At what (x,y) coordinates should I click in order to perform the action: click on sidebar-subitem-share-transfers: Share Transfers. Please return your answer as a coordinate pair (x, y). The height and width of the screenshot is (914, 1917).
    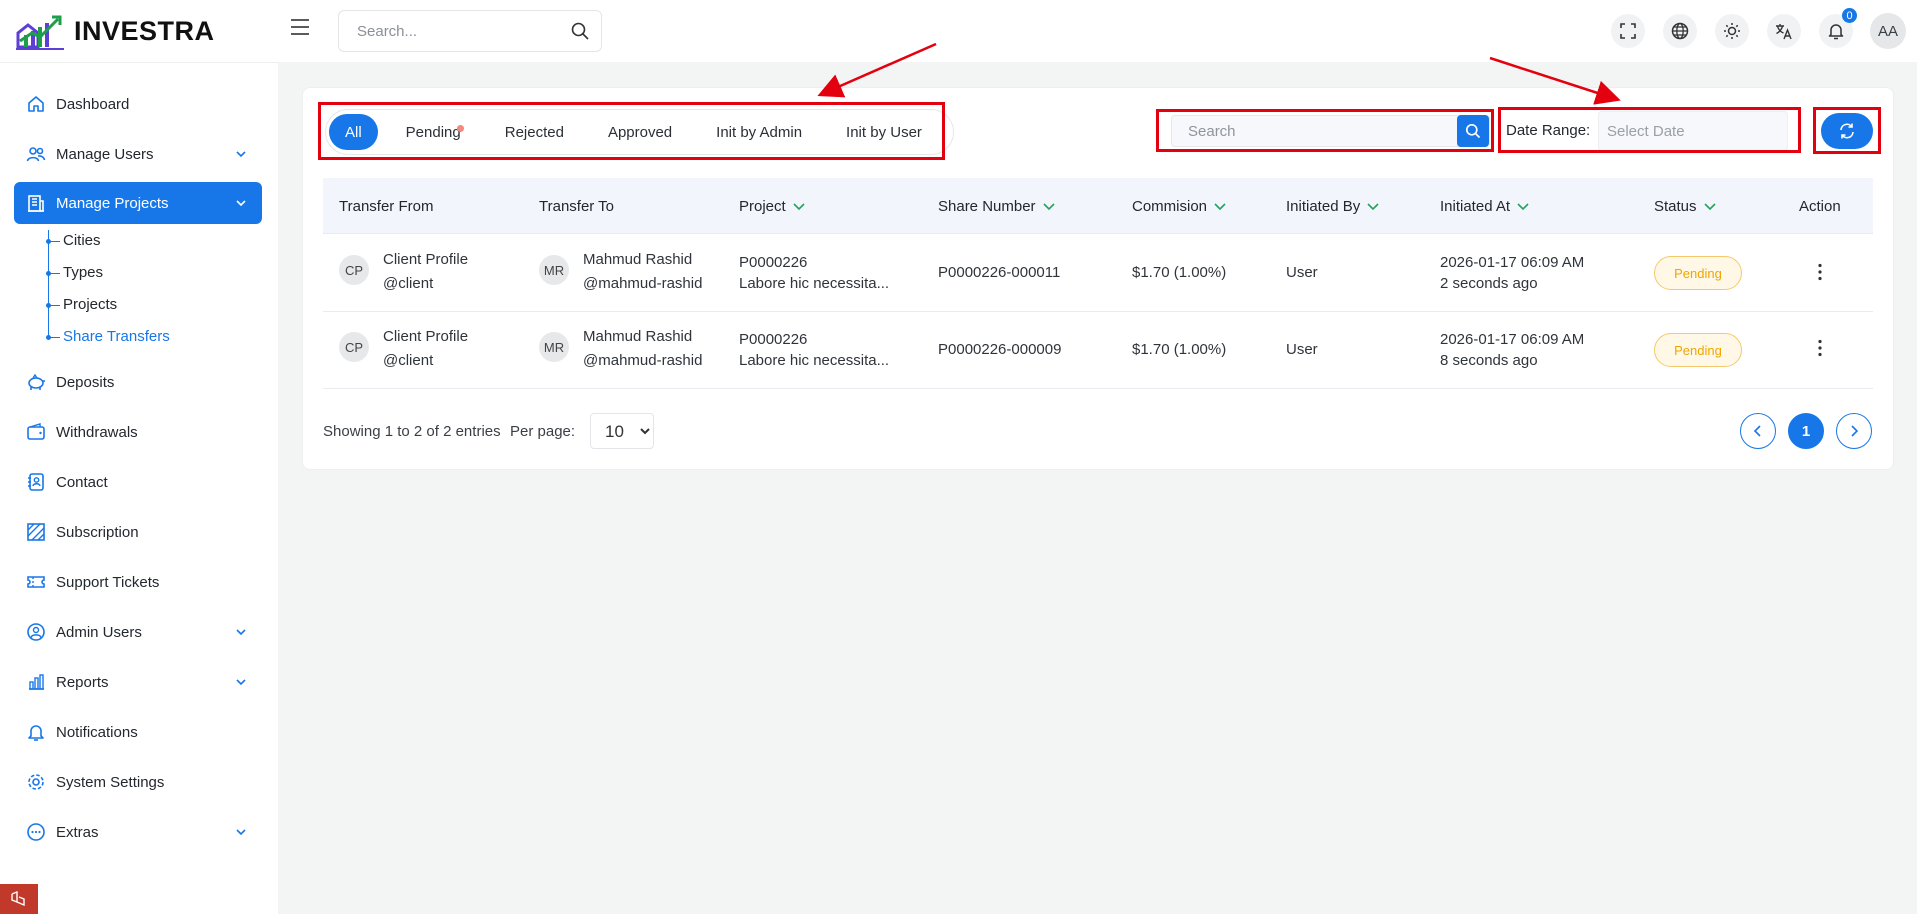
    Looking at the image, I should click on (116, 336).